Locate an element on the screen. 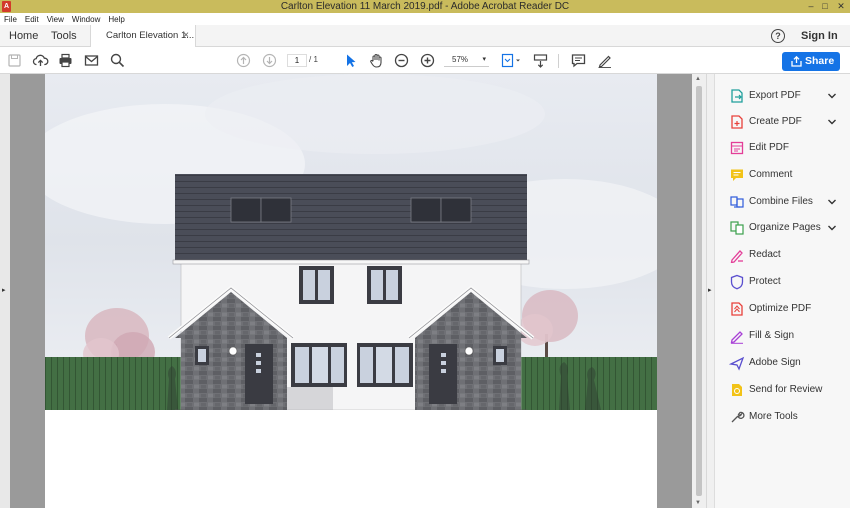 The width and height of the screenshot is (850, 508). tool-organize-pages: Organize Pages is located at coordinates (787, 228).